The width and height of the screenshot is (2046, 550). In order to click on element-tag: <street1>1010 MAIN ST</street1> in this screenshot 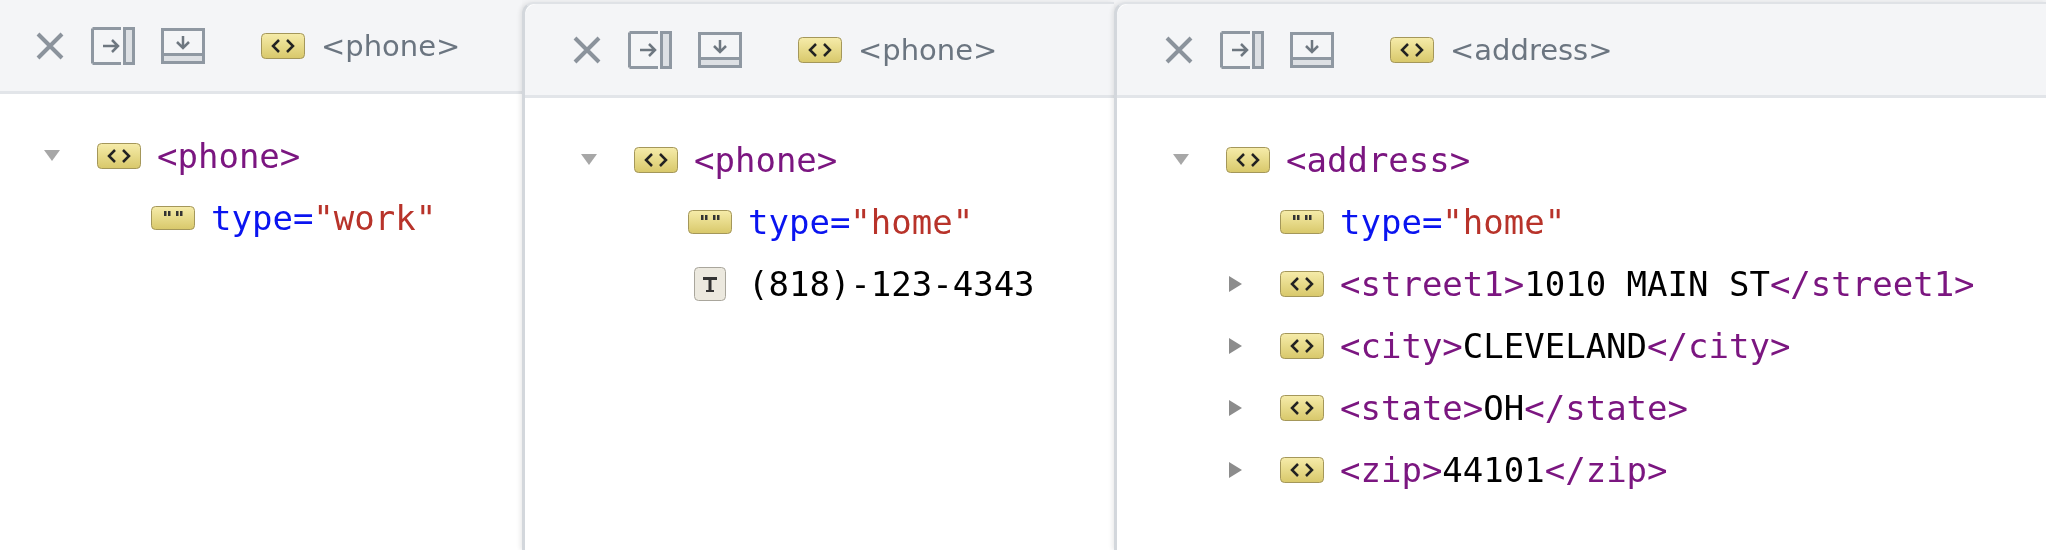, I will do `click(1657, 284)`.